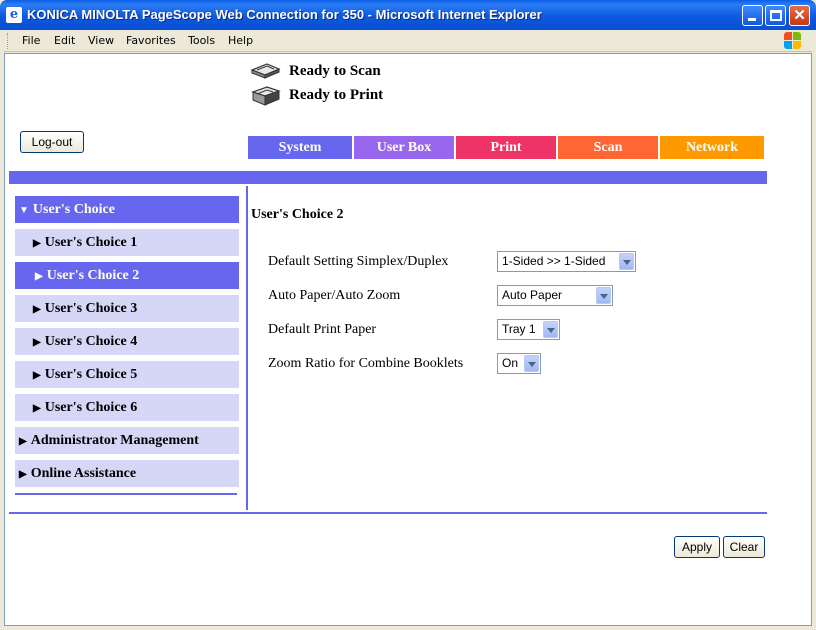  I want to click on sidebar-item-label: Online Assistance, so click(83, 473).